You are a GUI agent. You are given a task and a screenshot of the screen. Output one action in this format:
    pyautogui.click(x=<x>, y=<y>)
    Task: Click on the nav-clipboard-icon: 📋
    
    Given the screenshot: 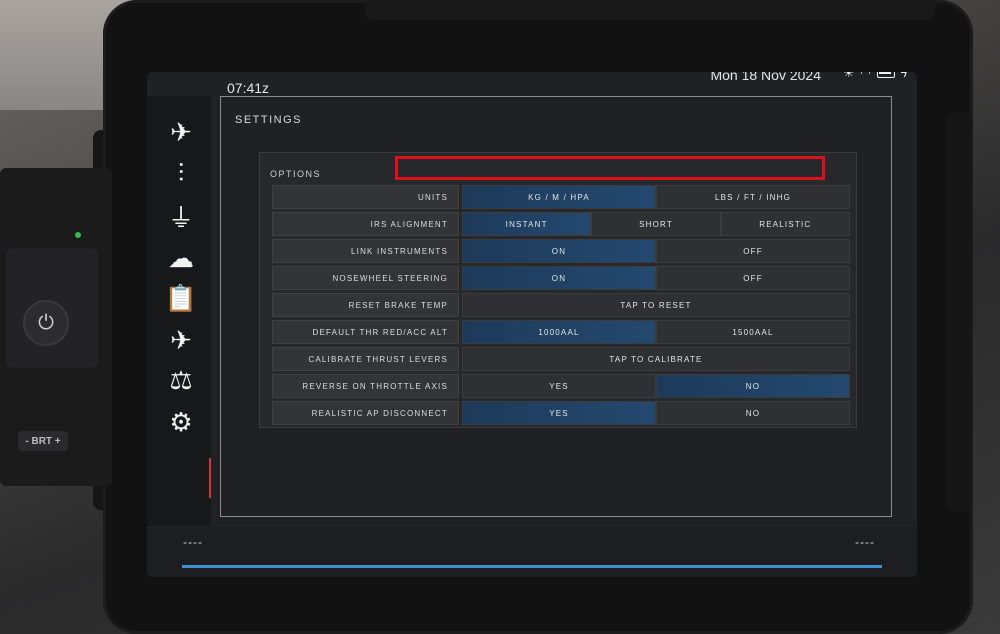 What is the action you would take?
    pyautogui.click(x=181, y=298)
    